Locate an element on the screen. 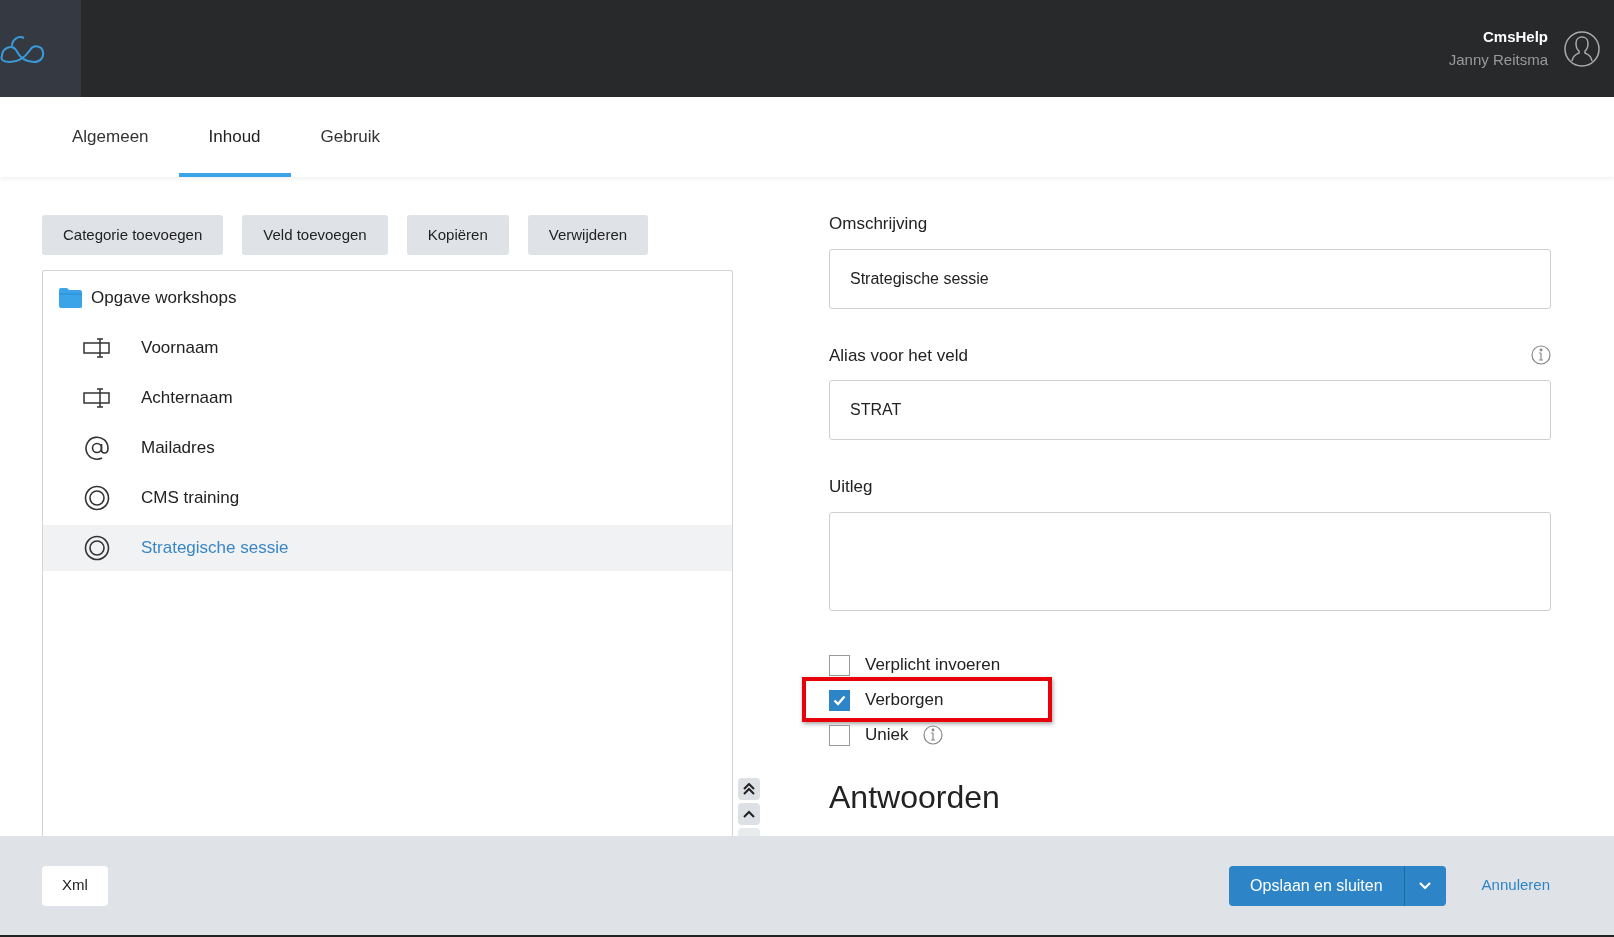 Image resolution: width=1614 pixels, height=937 pixels. check-icon is located at coordinates (839, 700).